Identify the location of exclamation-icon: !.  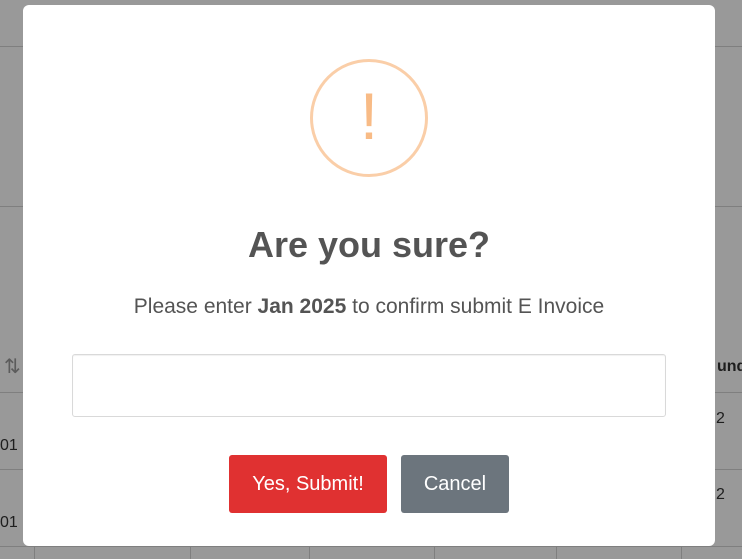
(369, 118).